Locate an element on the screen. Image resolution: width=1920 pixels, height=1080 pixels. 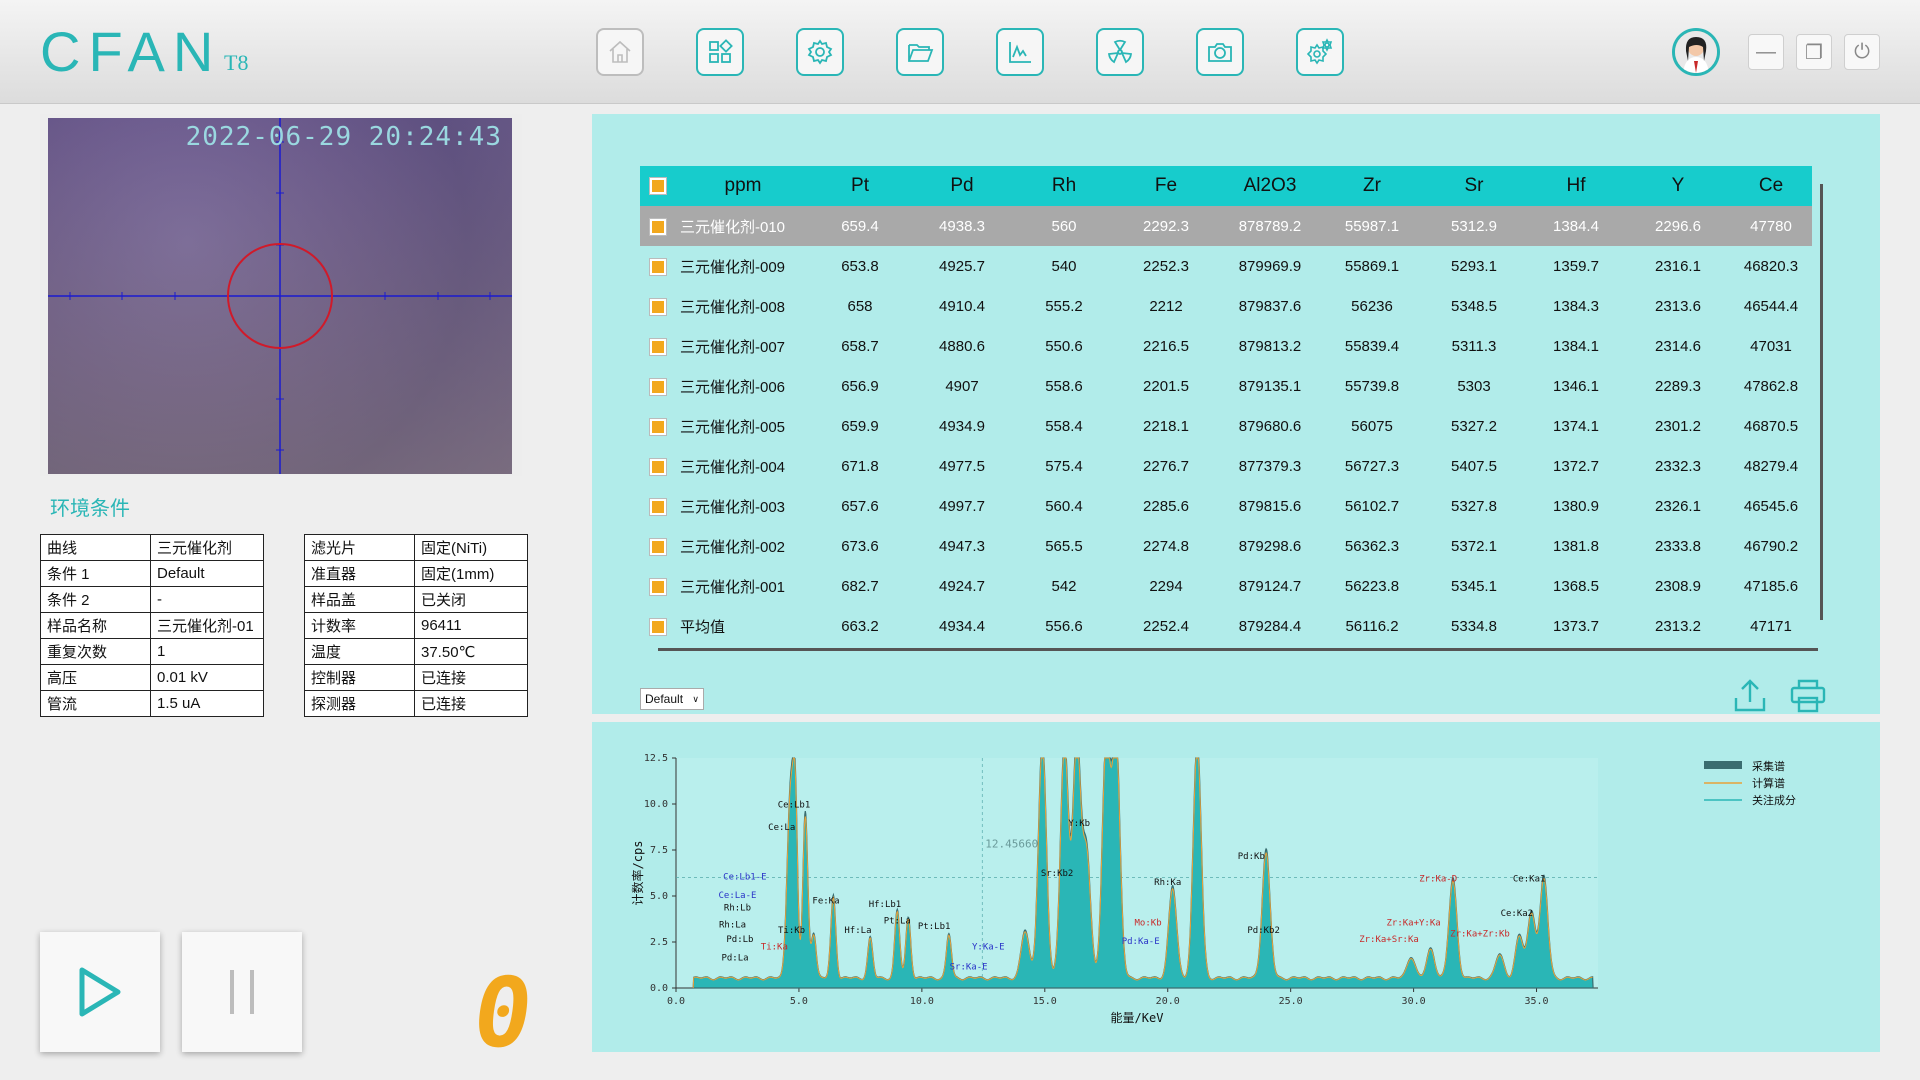
printer-icon is located at coordinates (1808, 696).